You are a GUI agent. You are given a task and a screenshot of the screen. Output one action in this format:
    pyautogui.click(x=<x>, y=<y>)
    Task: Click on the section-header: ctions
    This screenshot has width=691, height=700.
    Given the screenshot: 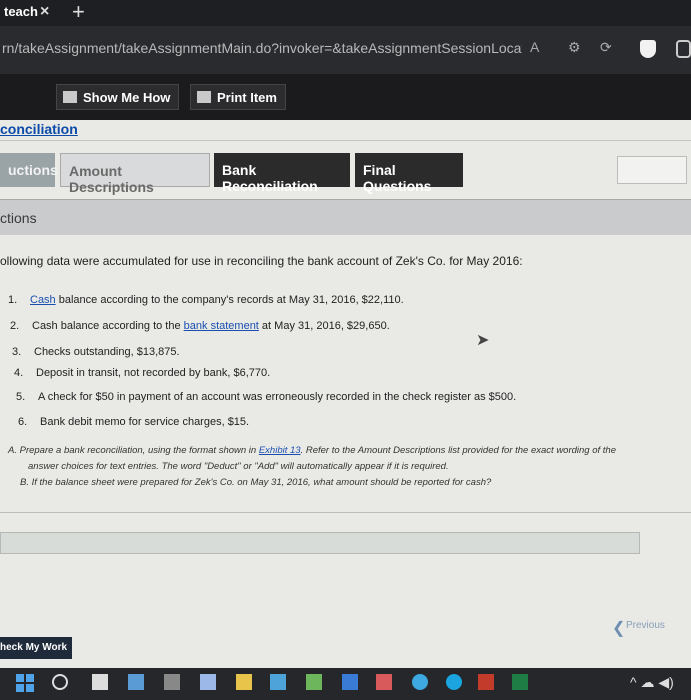 What is the action you would take?
    pyautogui.click(x=345, y=217)
    